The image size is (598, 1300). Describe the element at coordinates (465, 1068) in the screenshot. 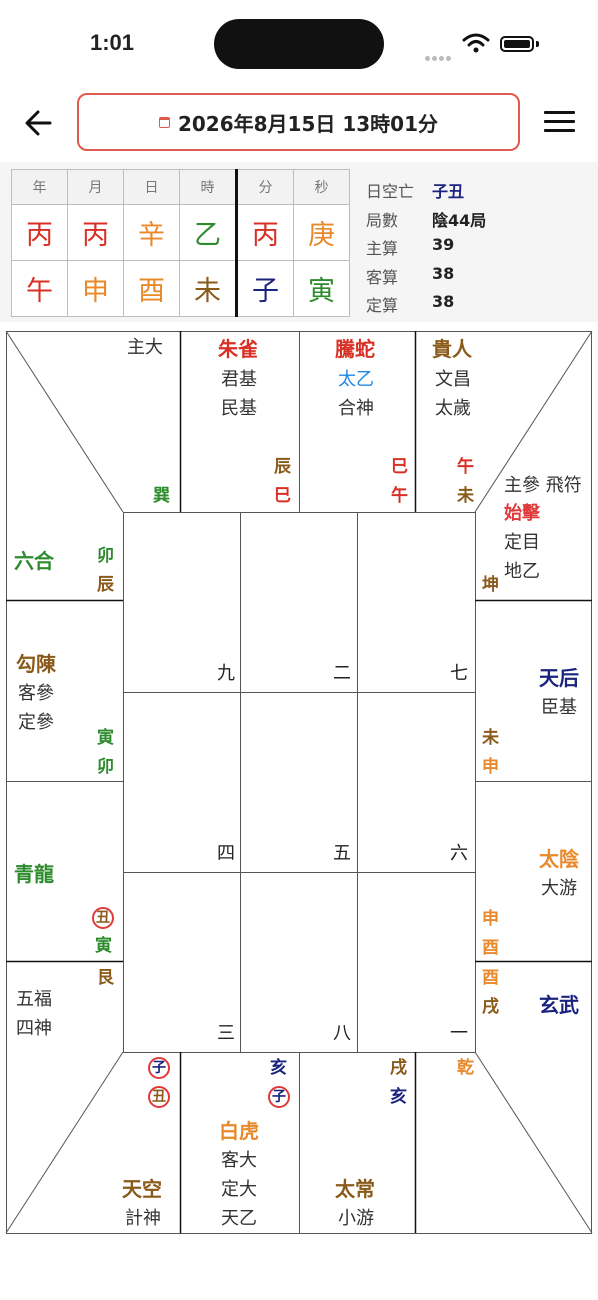

I see `p16-branch: 乾` at that location.